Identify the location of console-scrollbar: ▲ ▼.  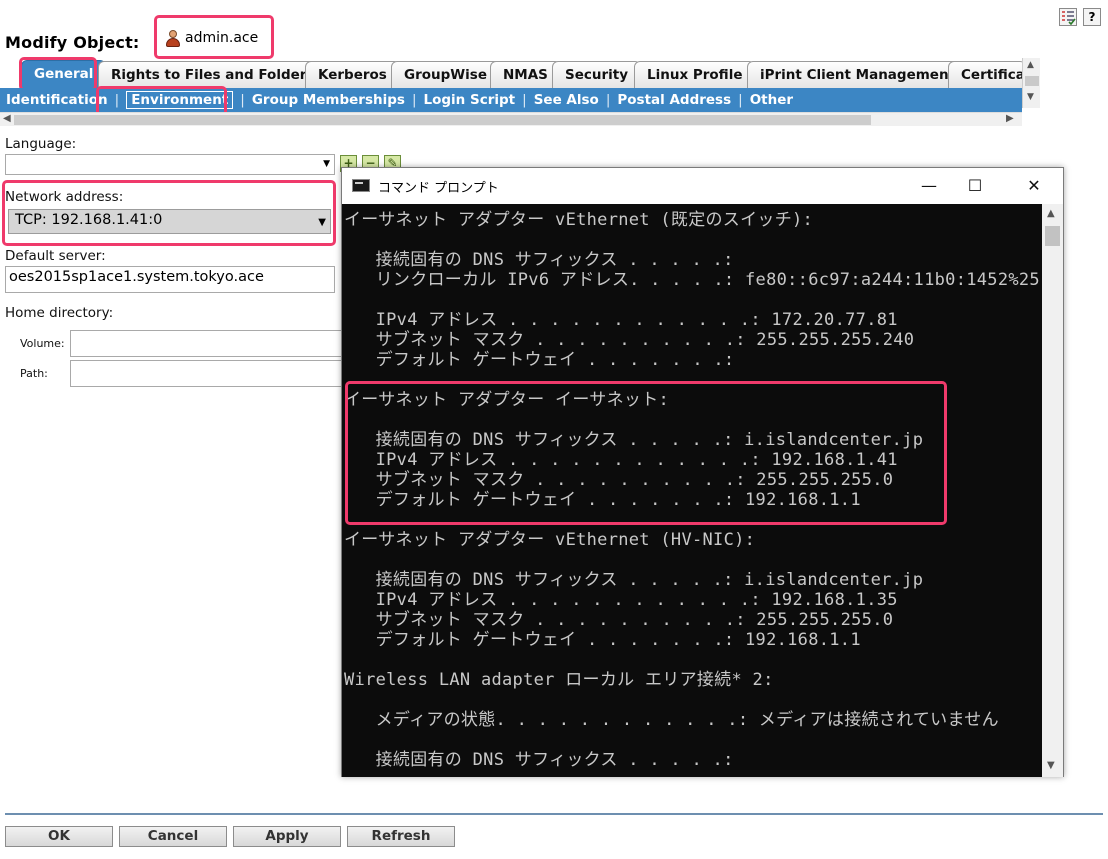
(1052, 490).